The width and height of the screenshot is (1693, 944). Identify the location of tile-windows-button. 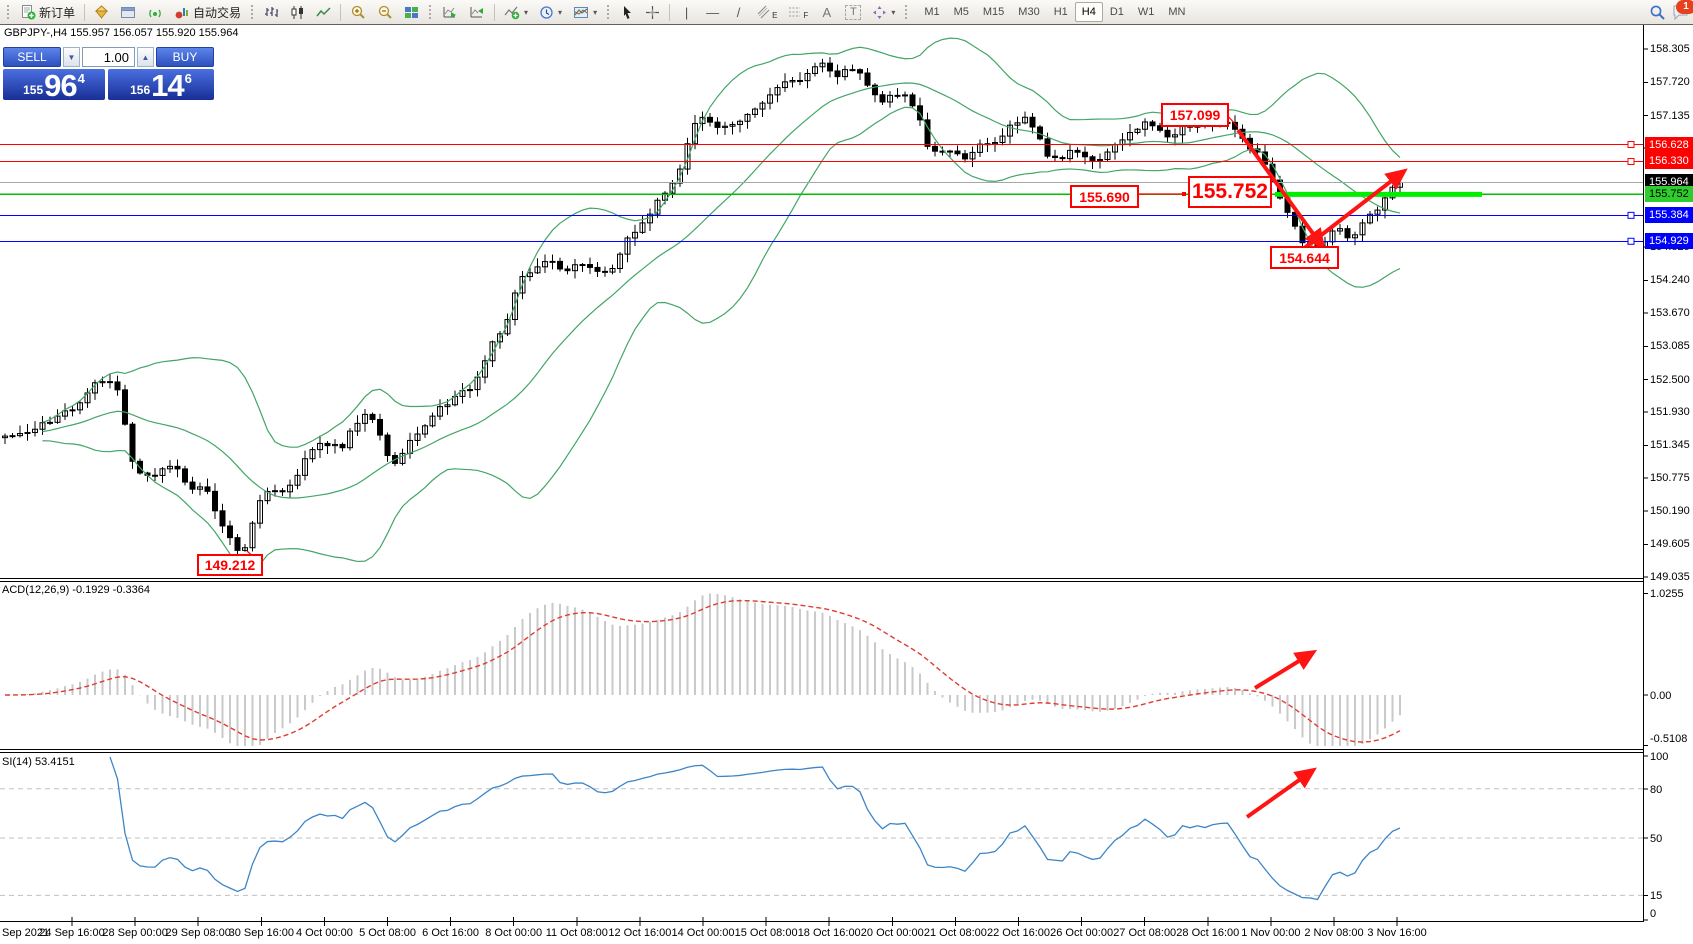
(411, 12).